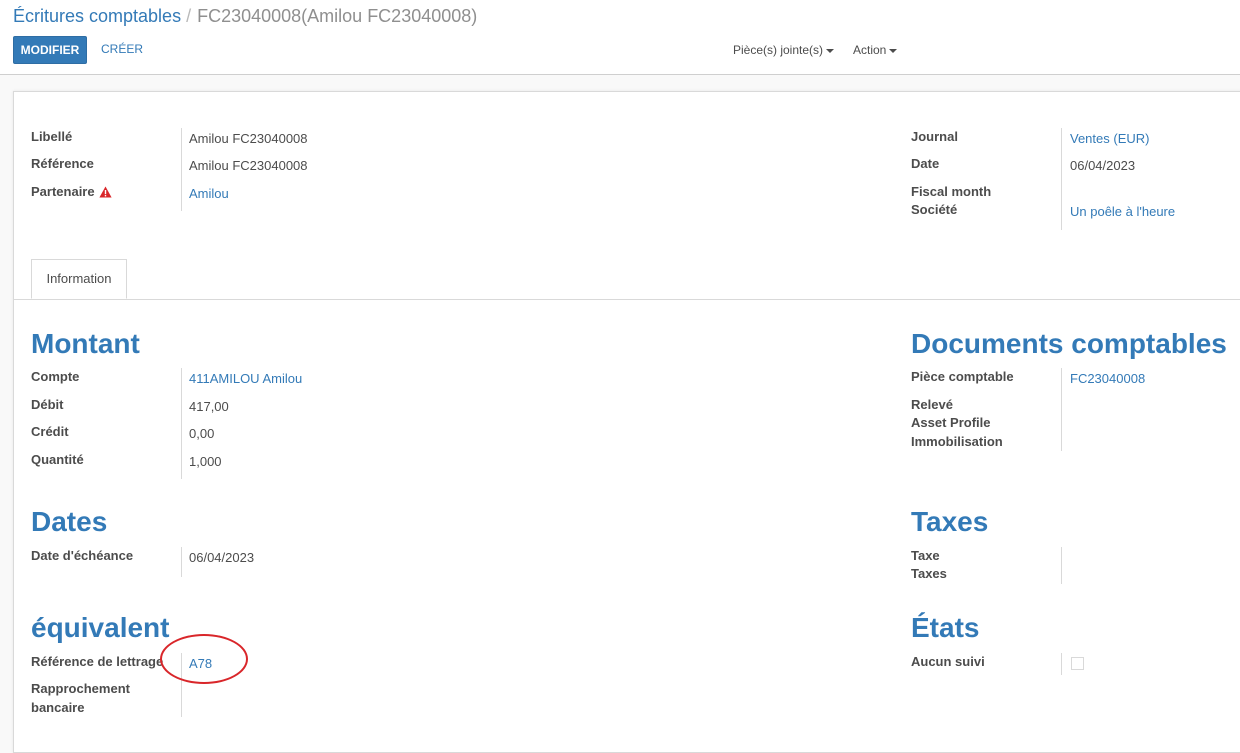 Image resolution: width=1240 pixels, height=753 pixels. What do you see at coordinates (50, 50) in the screenshot?
I see `edit-button: MODIFIER` at bounding box center [50, 50].